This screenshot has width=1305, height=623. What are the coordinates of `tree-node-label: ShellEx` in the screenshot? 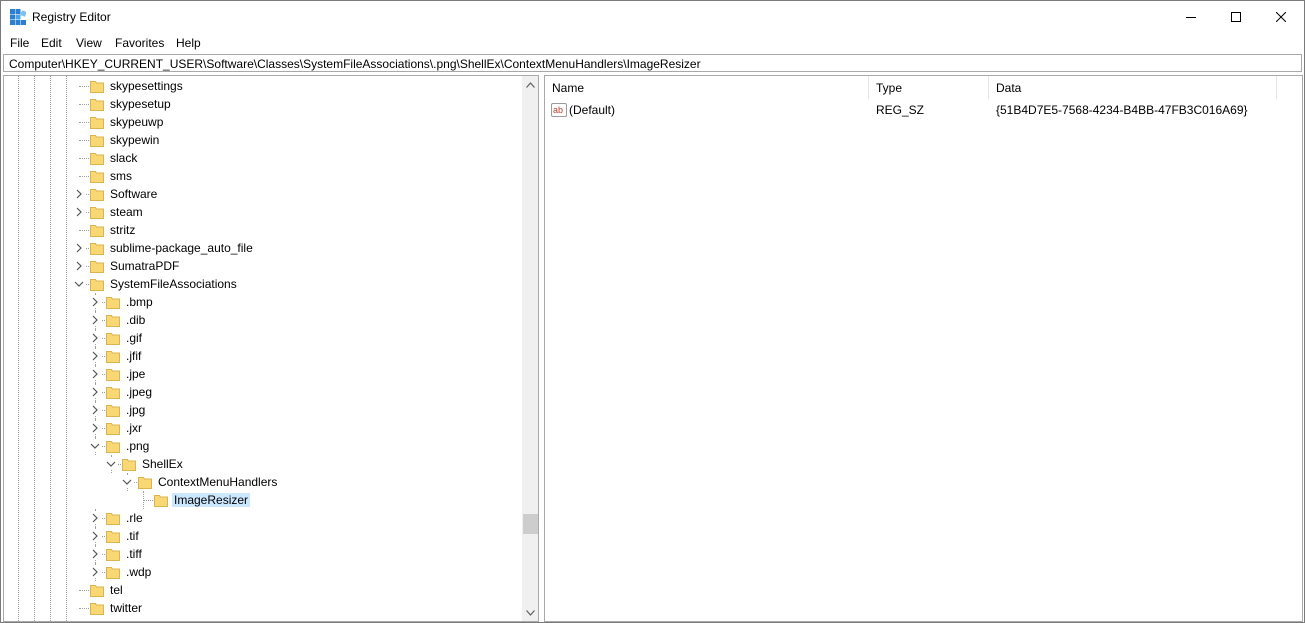 It's located at (162, 464).